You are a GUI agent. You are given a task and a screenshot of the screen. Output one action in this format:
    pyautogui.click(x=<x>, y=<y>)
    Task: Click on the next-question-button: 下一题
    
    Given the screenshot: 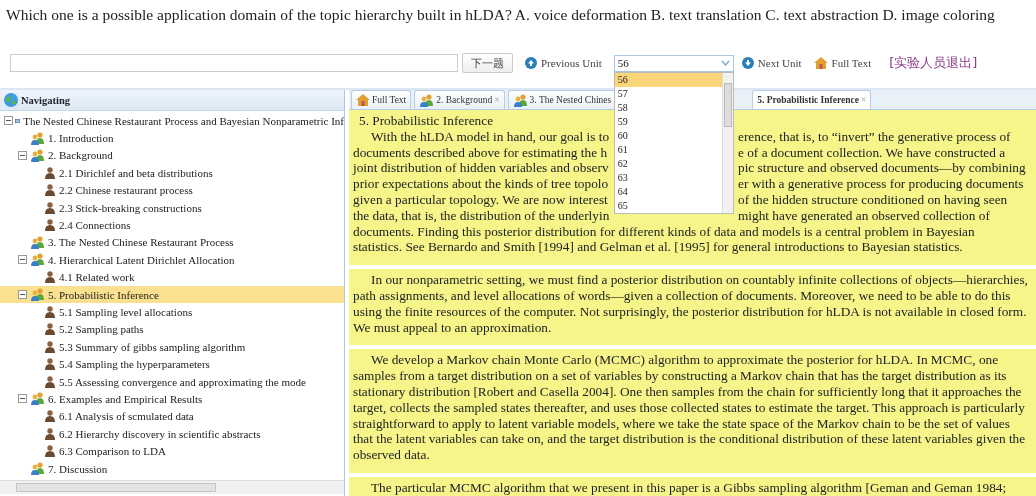 What is the action you would take?
    pyautogui.click(x=487, y=63)
    